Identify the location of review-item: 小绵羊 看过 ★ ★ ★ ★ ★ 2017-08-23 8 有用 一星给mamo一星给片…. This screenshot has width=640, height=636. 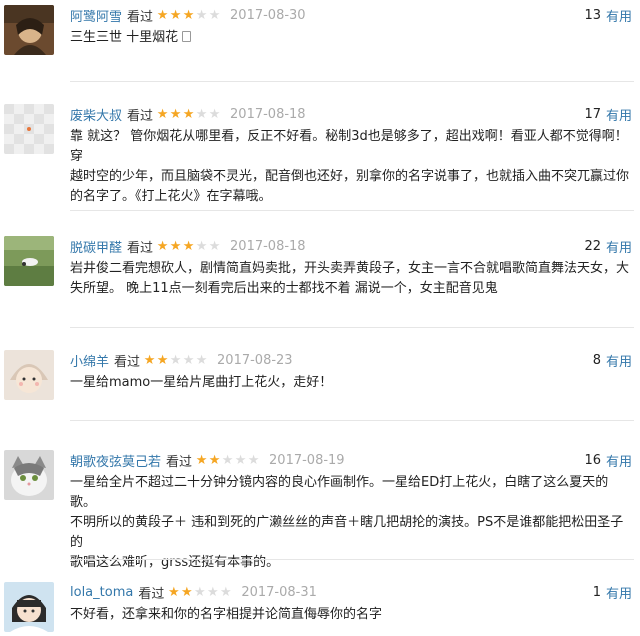
(320, 380).